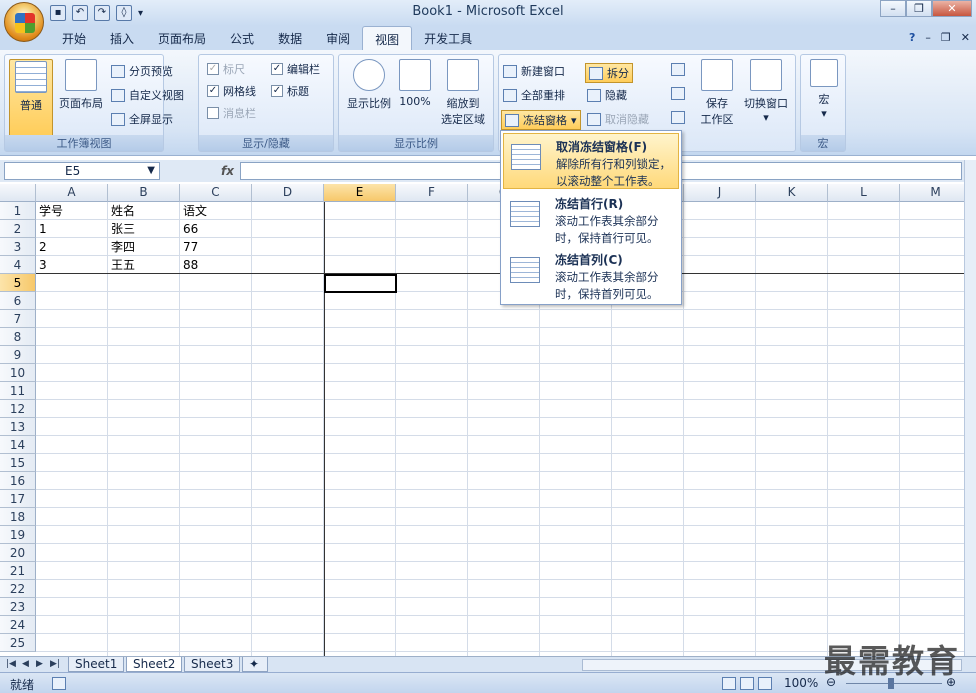 This screenshot has height=693, width=976. Describe the element at coordinates (144, 229) in the screenshot. I see `cell-b2: 张三` at that location.